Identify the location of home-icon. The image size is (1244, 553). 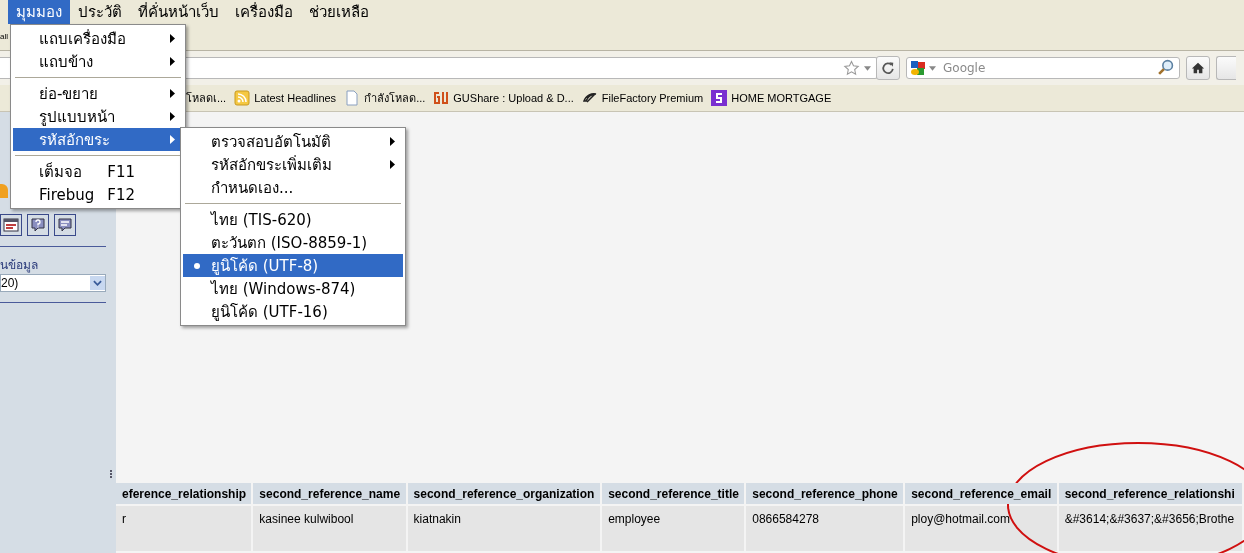
(1198, 68).